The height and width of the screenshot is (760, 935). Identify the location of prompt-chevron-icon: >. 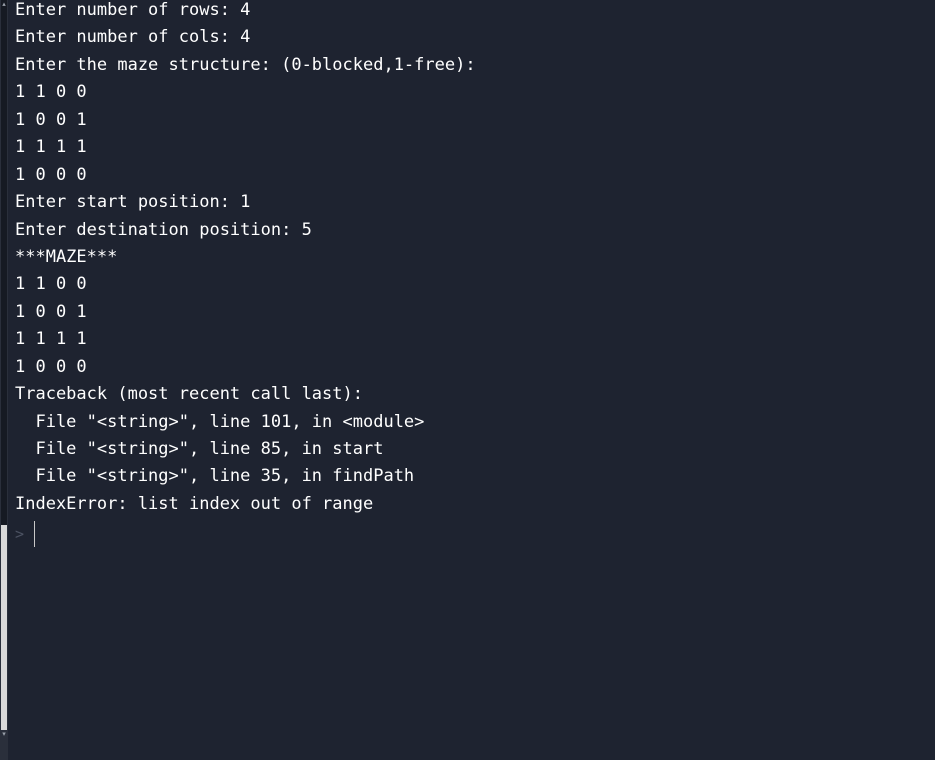
(20, 534).